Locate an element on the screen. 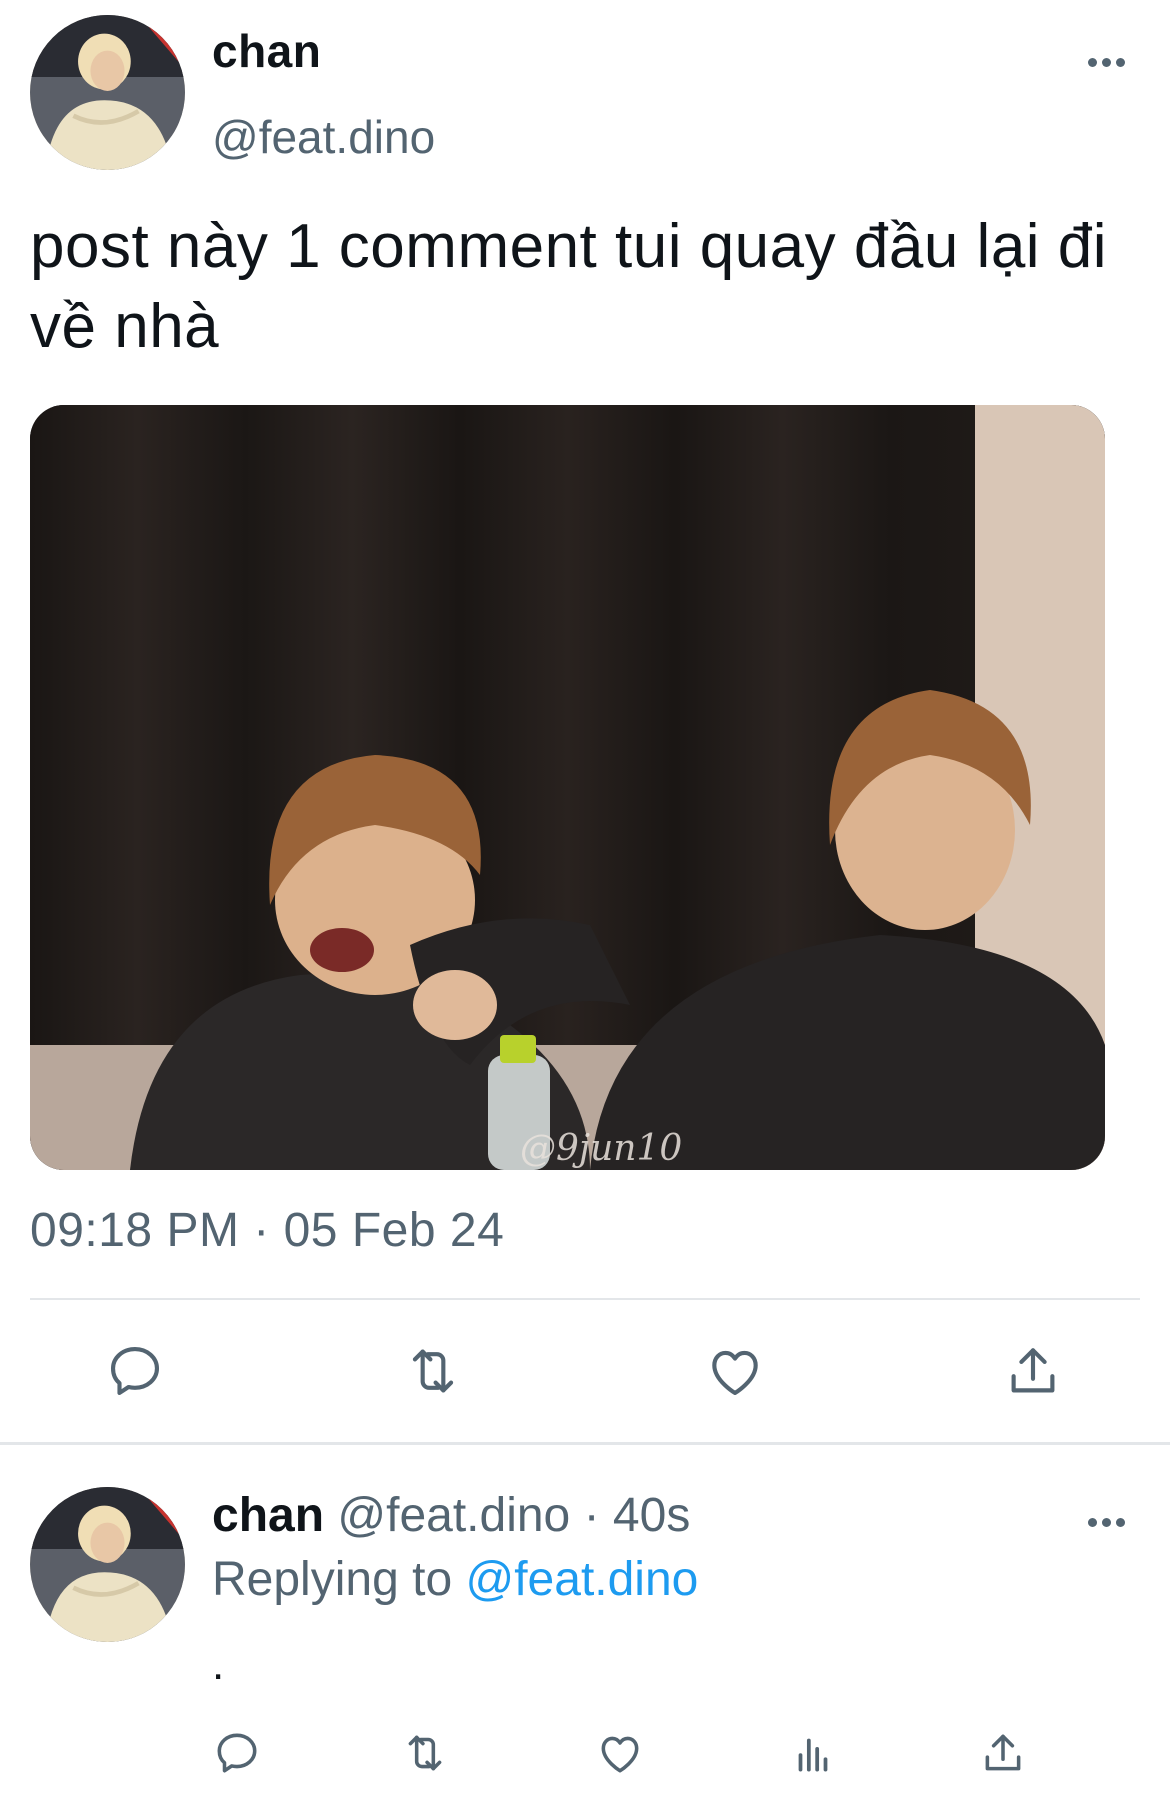 The width and height of the screenshot is (1170, 1799). reply-retweet-button is located at coordinates (425, 1753).